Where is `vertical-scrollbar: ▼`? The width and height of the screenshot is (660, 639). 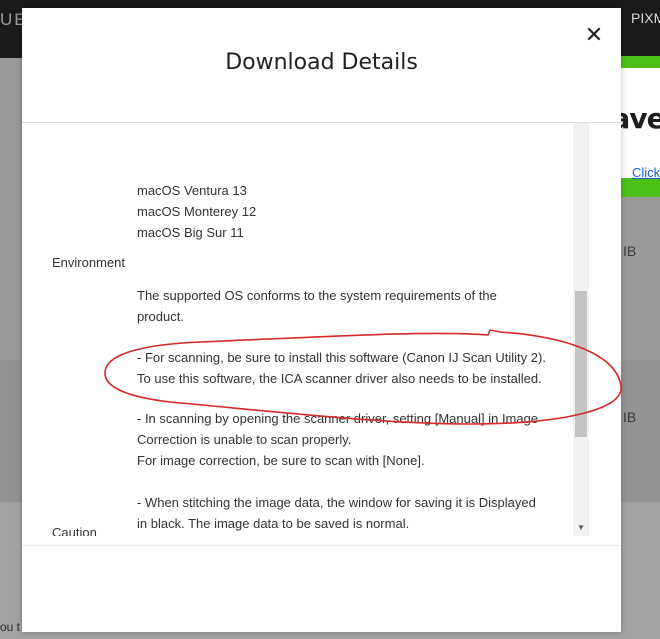
vertical-scrollbar: ▼ is located at coordinates (581, 329).